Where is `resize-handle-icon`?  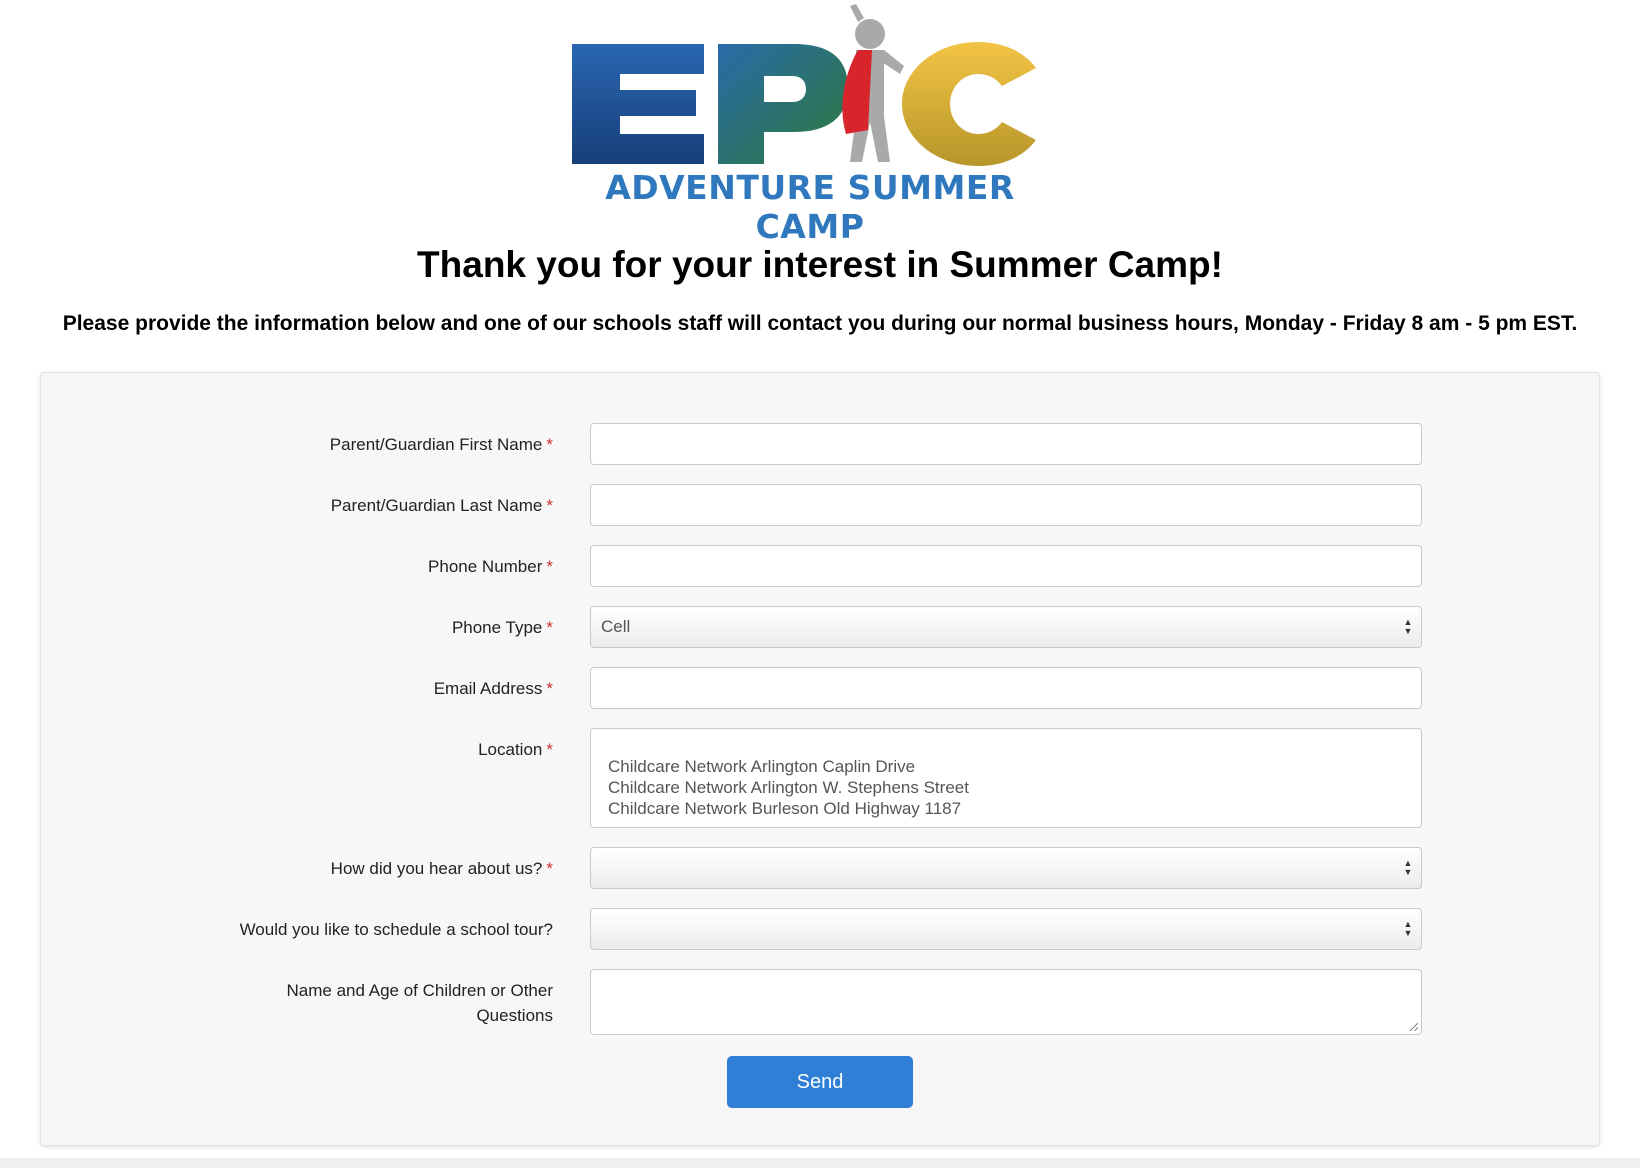 resize-handle-icon is located at coordinates (1413, 1026).